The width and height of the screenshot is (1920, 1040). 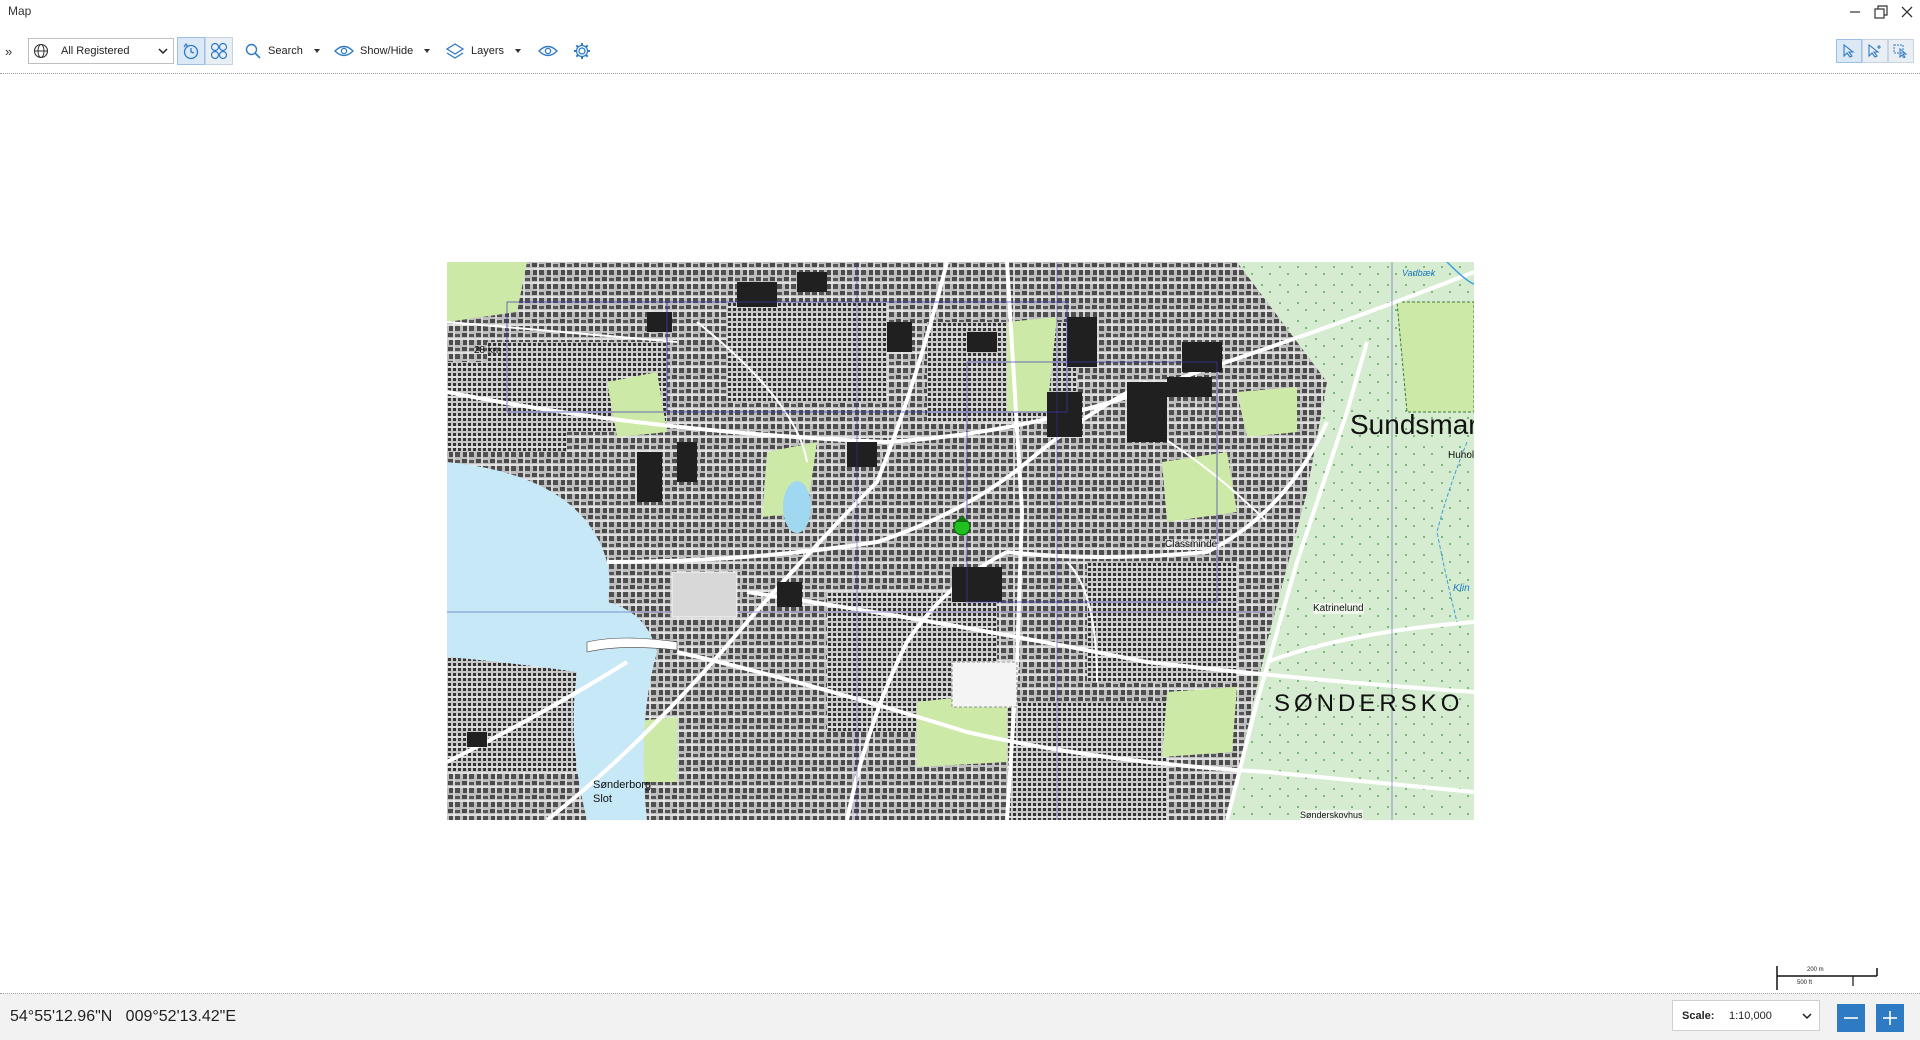 What do you see at coordinates (1331, 815) in the screenshot?
I see `map-label-sonderskovhus: Sønderskovhus` at bounding box center [1331, 815].